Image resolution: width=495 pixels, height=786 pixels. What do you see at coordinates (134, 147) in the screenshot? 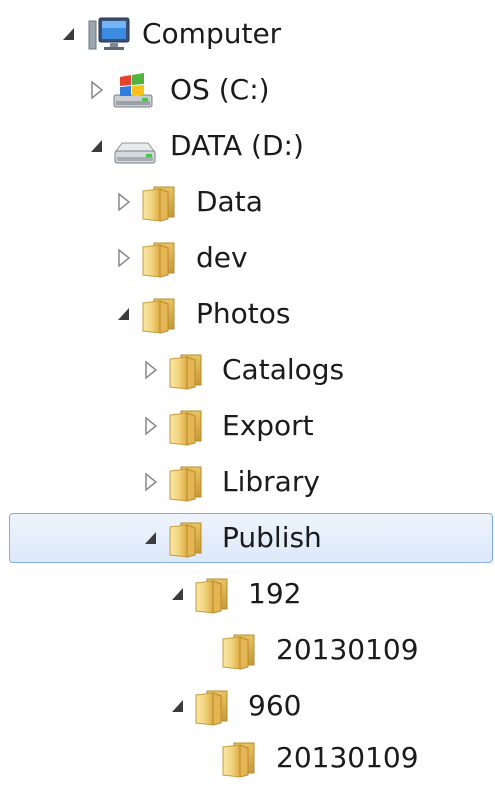
I see `hard-drive-icon` at bounding box center [134, 147].